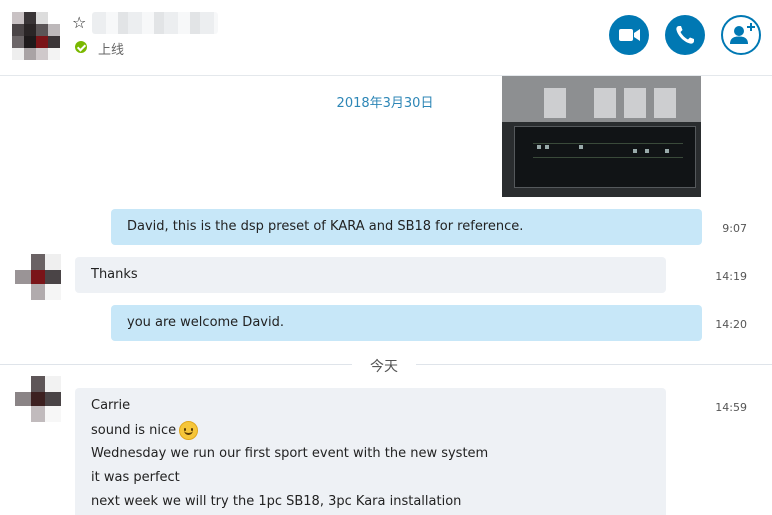  I want to click on message-time: 14:59, so click(731, 407).